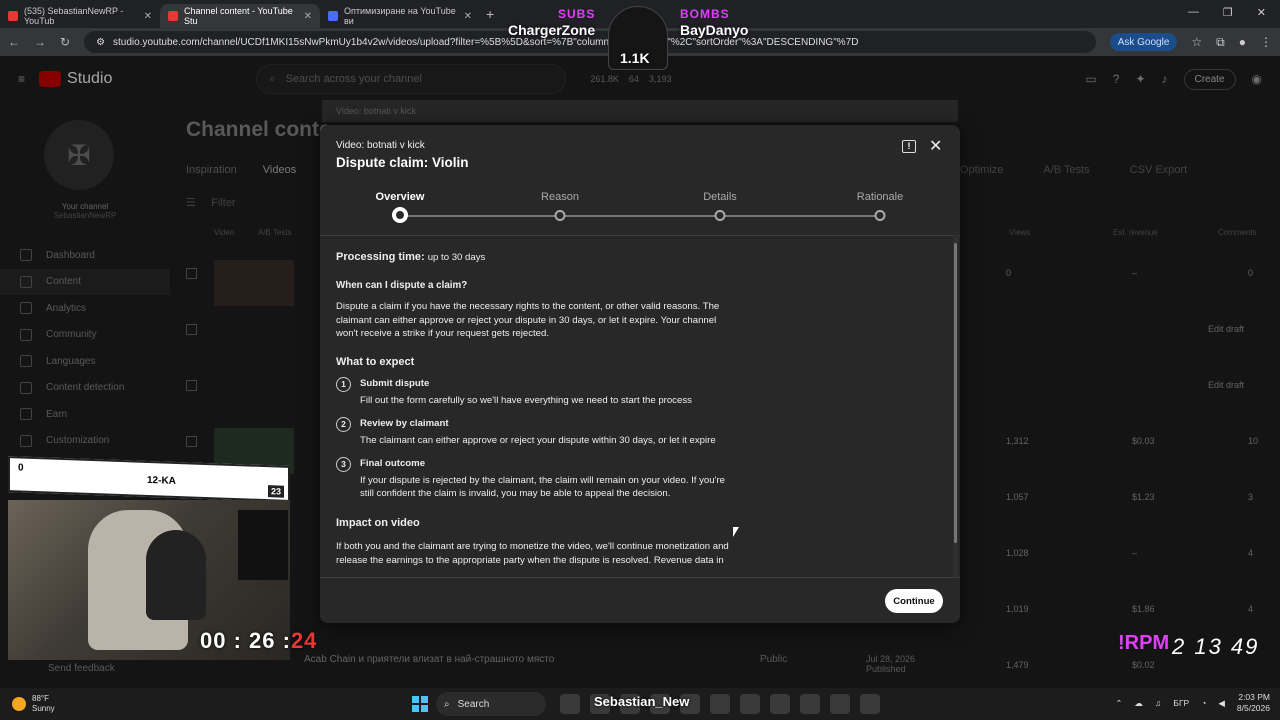 Image resolution: width=1280 pixels, height=720 pixels. Describe the element at coordinates (161, 480) in the screenshot. I see `cam-title: 12-KA` at that location.